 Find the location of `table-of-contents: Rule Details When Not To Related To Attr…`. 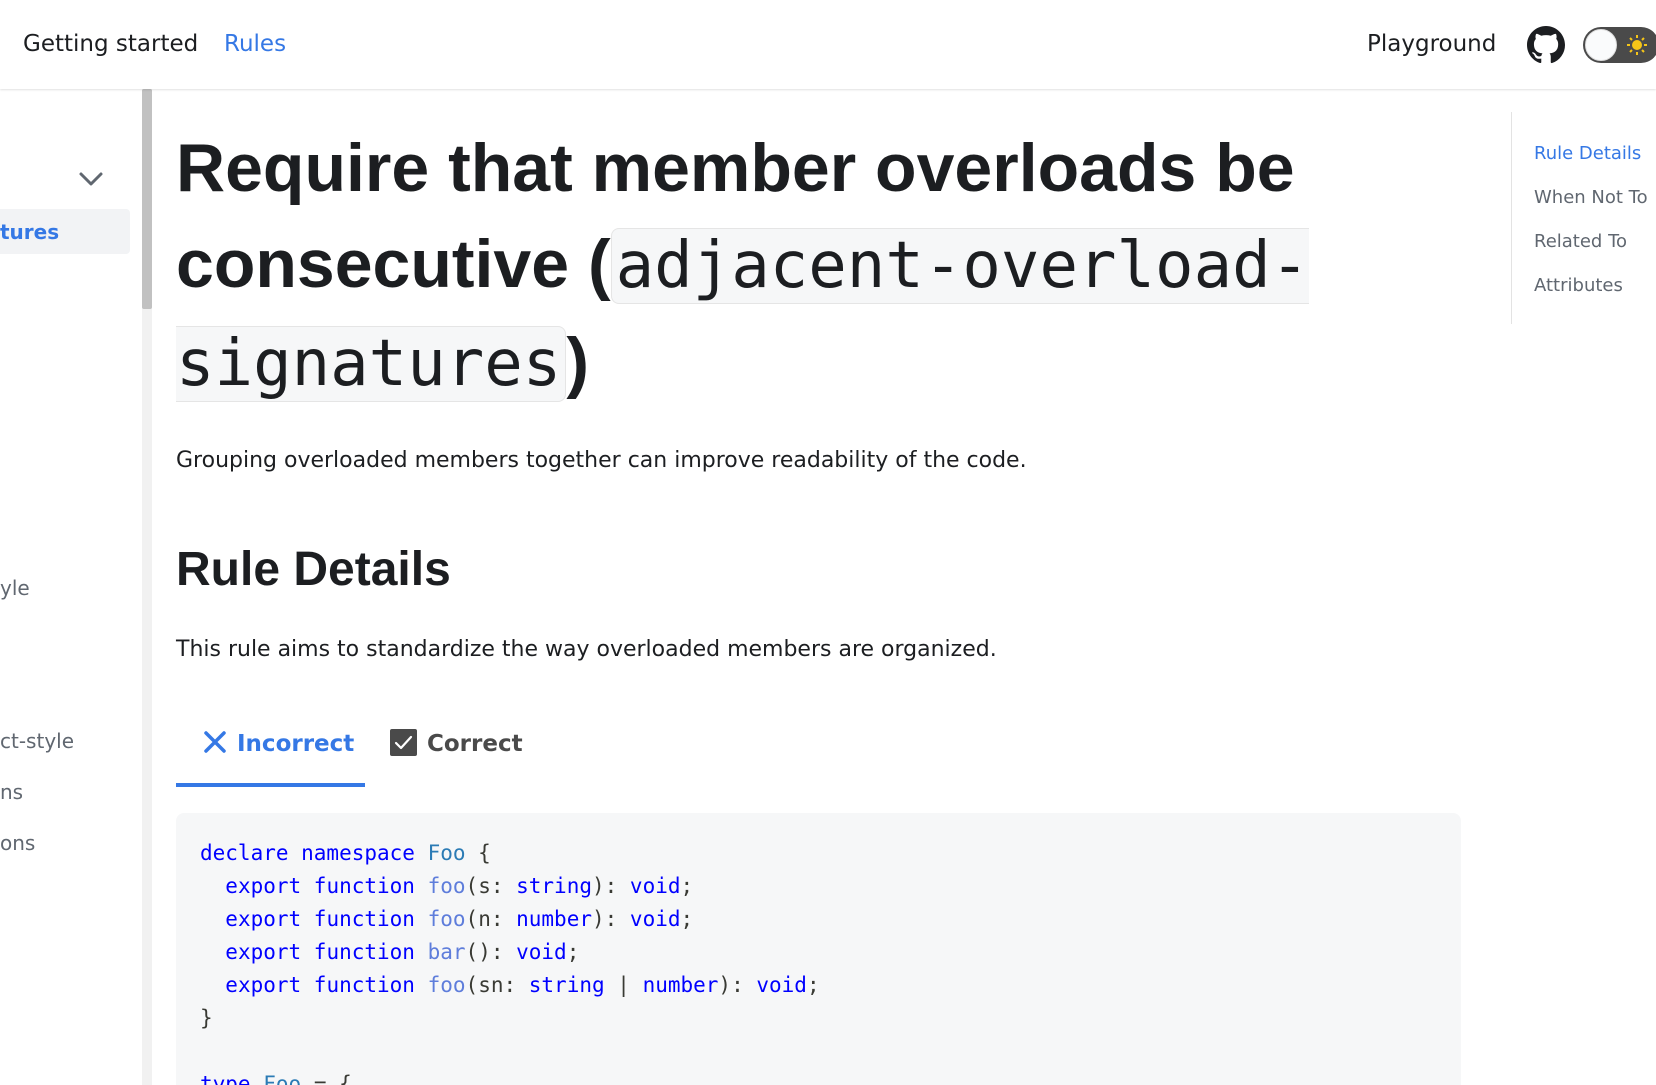

table-of-contents: Rule Details When Not To Related To Attr… is located at coordinates (1583, 218).